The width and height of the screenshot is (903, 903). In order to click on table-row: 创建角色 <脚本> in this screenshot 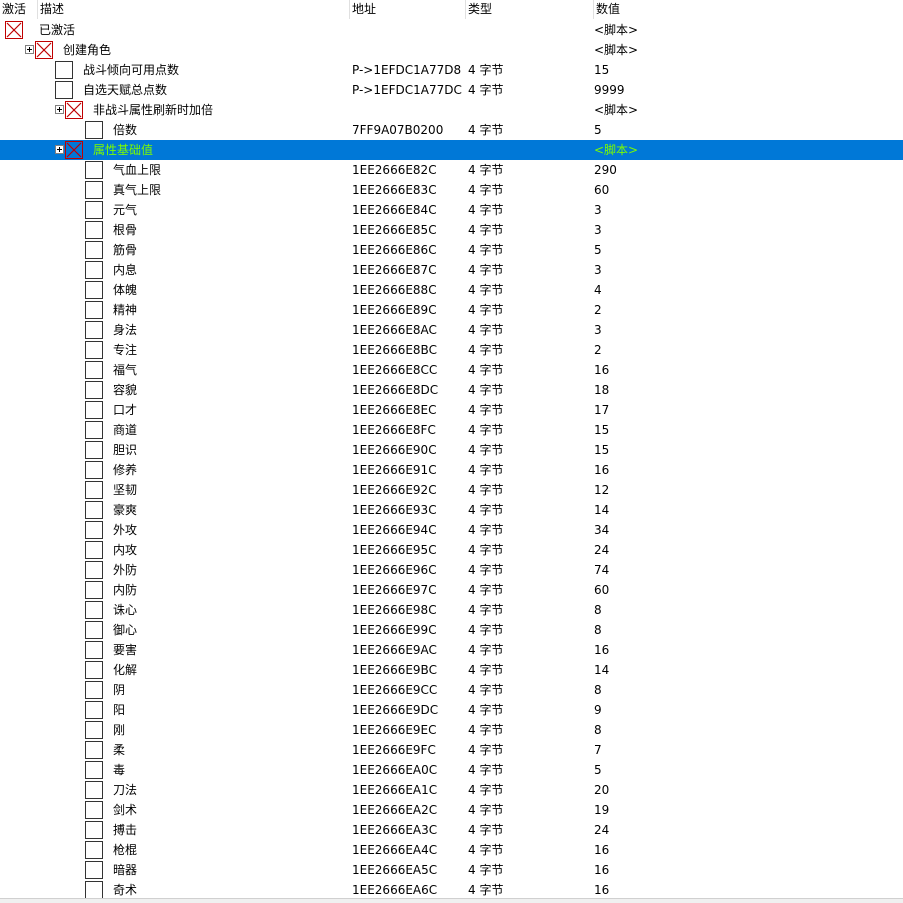, I will do `click(451, 50)`.